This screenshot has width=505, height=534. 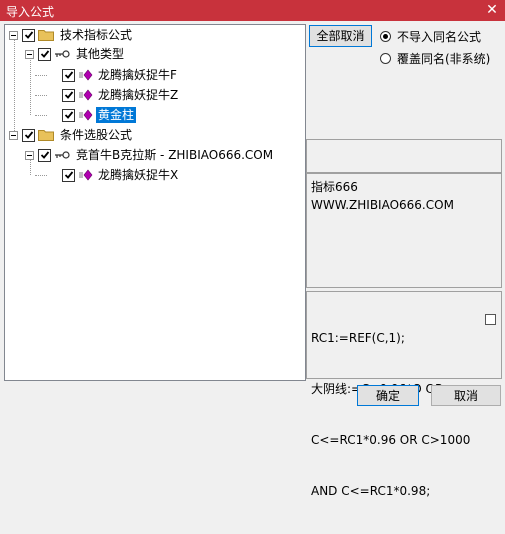 I want to click on tree-node-formula-x: 龙腾擒妖捉牛X, so click(x=121, y=175).